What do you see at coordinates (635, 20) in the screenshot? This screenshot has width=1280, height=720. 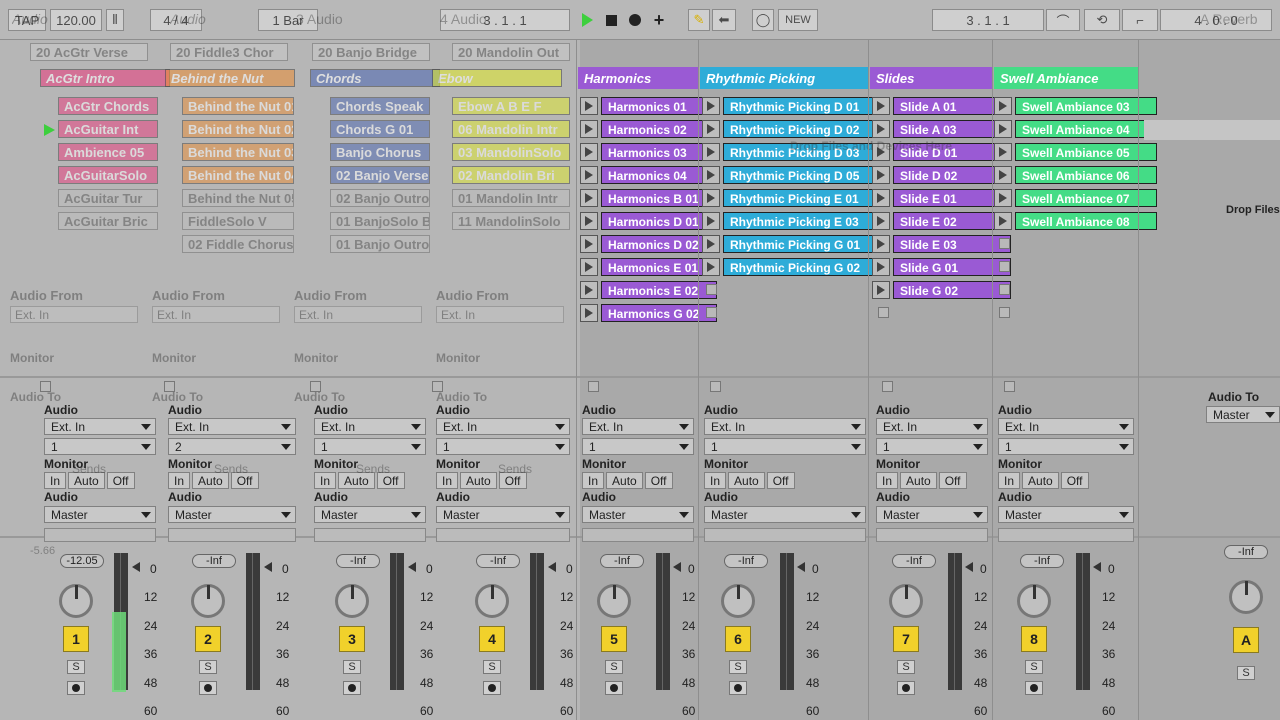 I see `record-button` at bounding box center [635, 20].